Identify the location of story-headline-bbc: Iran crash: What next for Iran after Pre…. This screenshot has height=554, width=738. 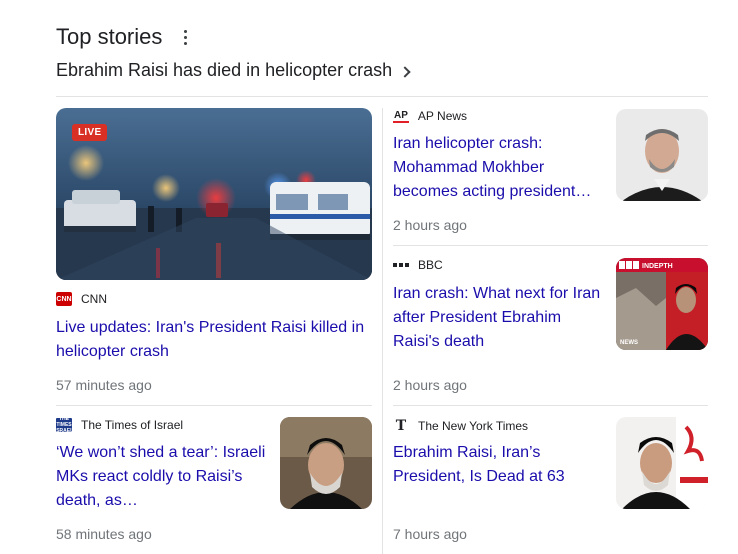
(499, 318).